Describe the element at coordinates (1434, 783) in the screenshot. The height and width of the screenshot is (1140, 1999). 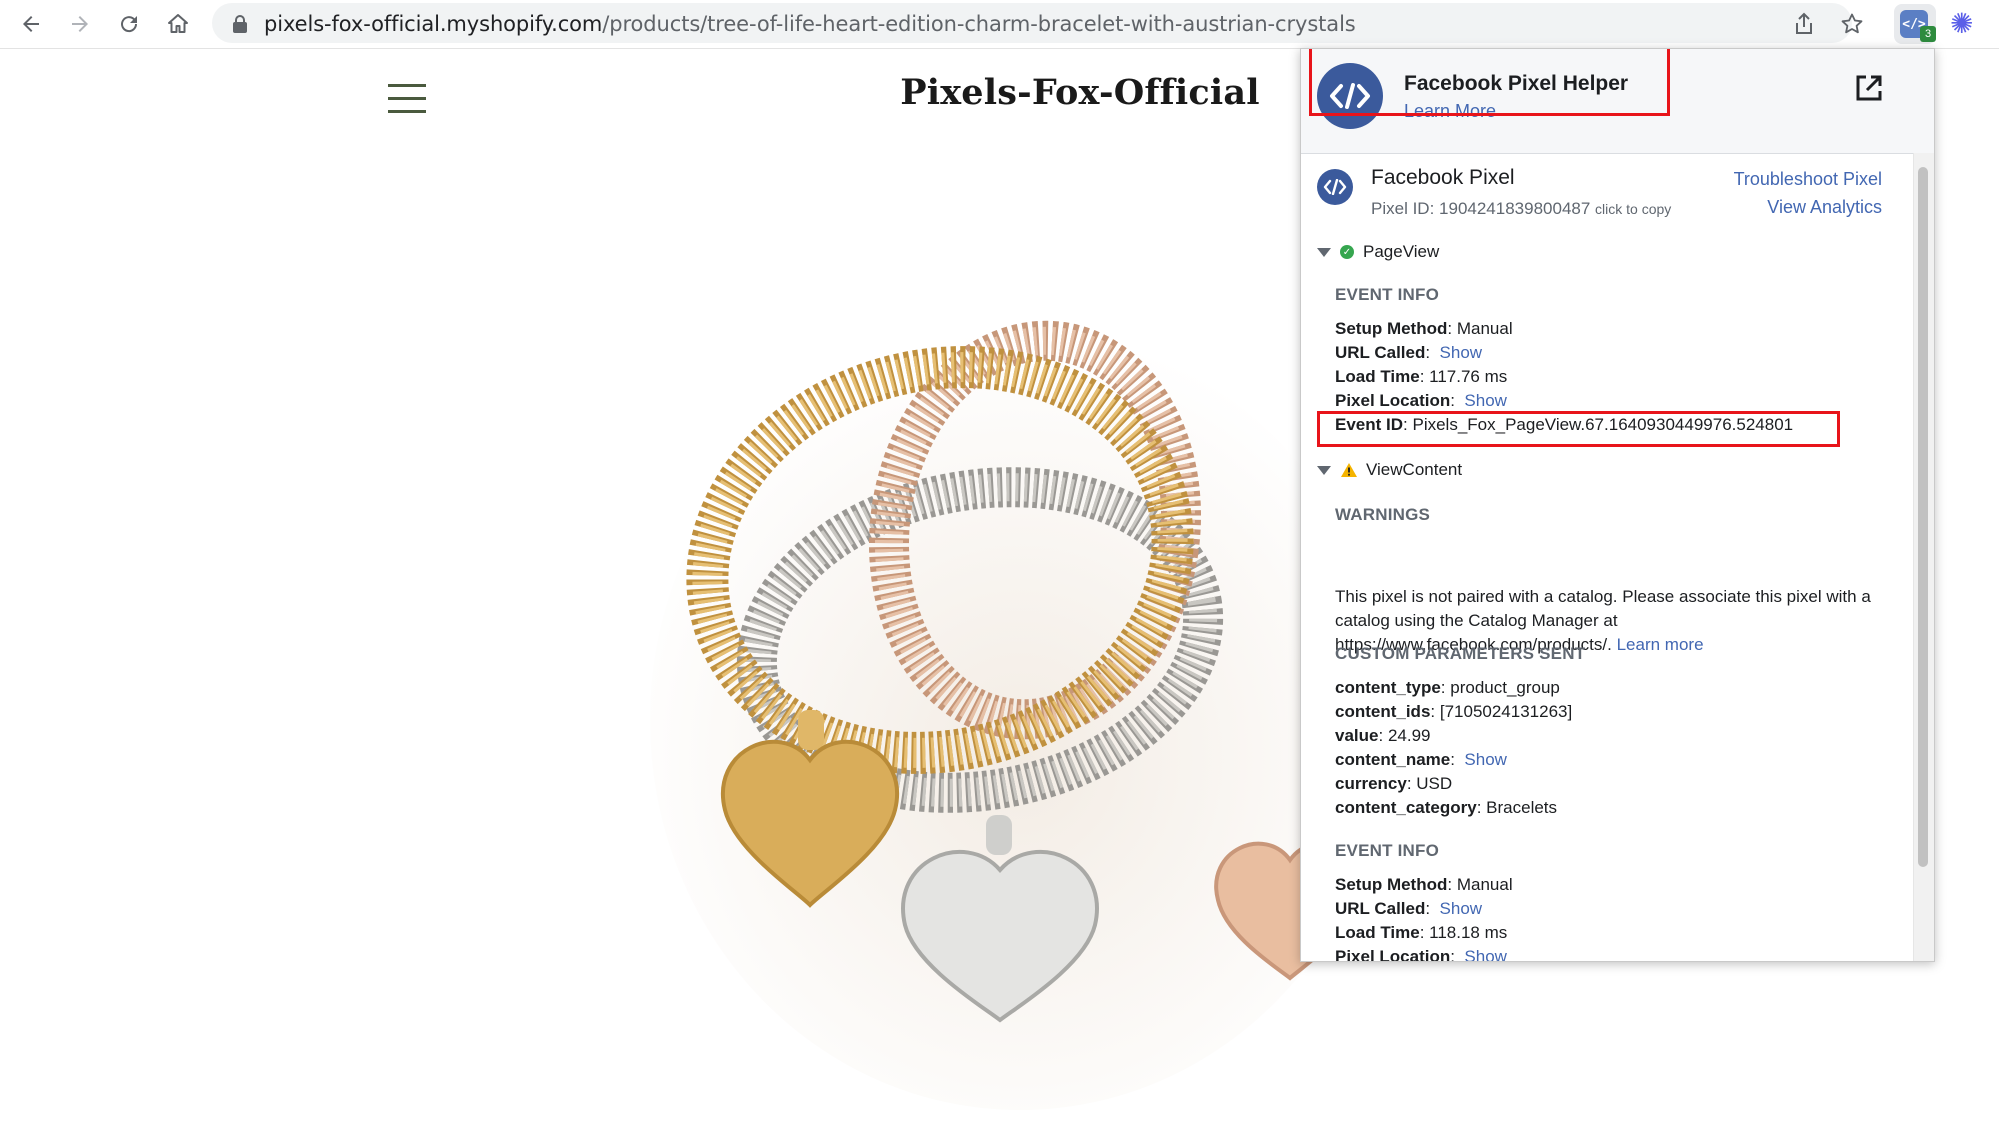
I see `param-value: USD` at that location.